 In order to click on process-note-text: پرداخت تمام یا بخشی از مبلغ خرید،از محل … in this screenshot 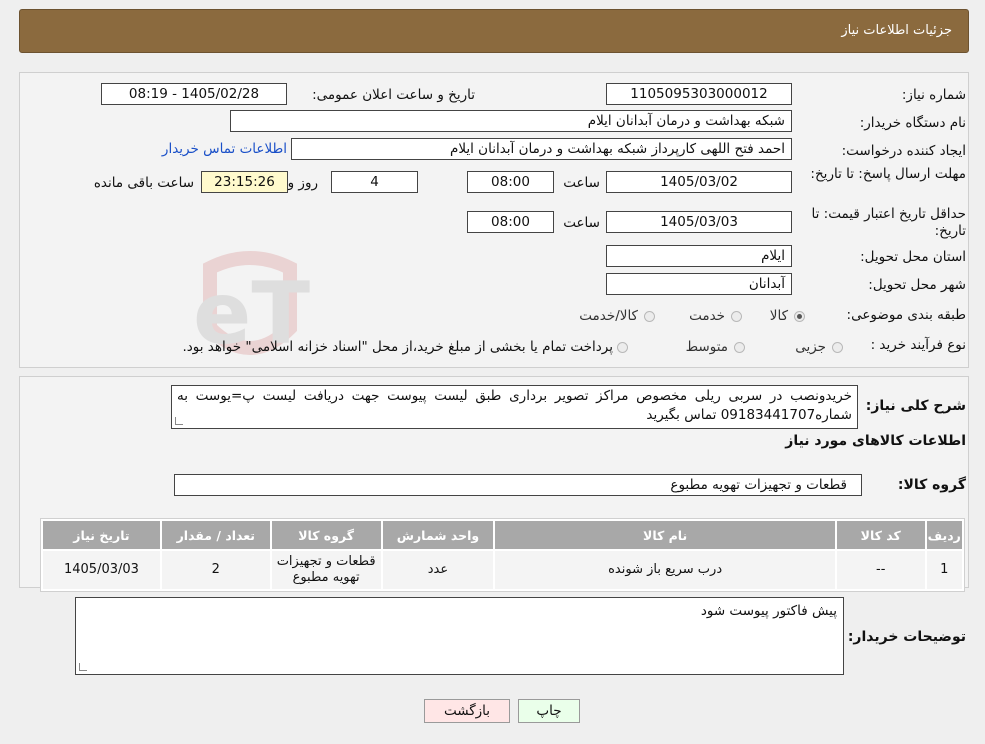, I will do `click(397, 347)`.